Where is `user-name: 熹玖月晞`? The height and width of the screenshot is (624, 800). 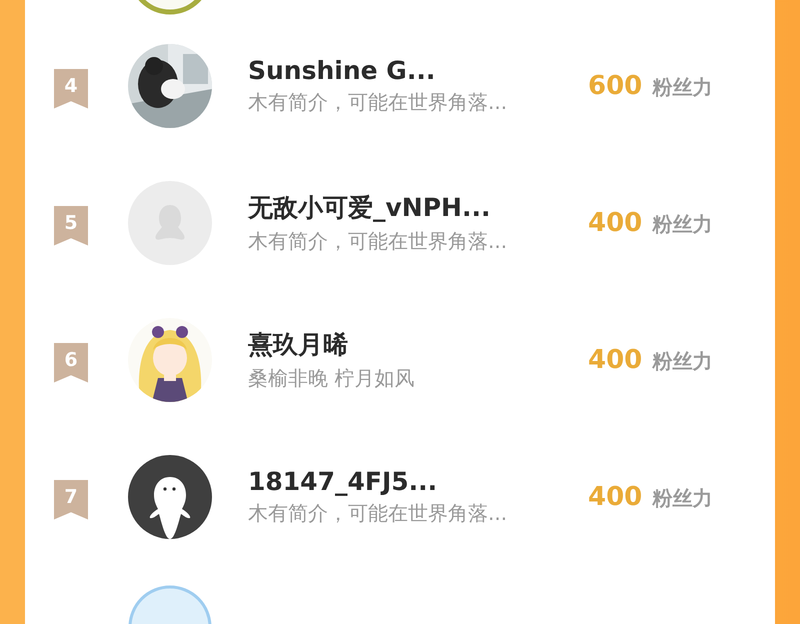 user-name: 熹玖月晞 is located at coordinates (298, 344).